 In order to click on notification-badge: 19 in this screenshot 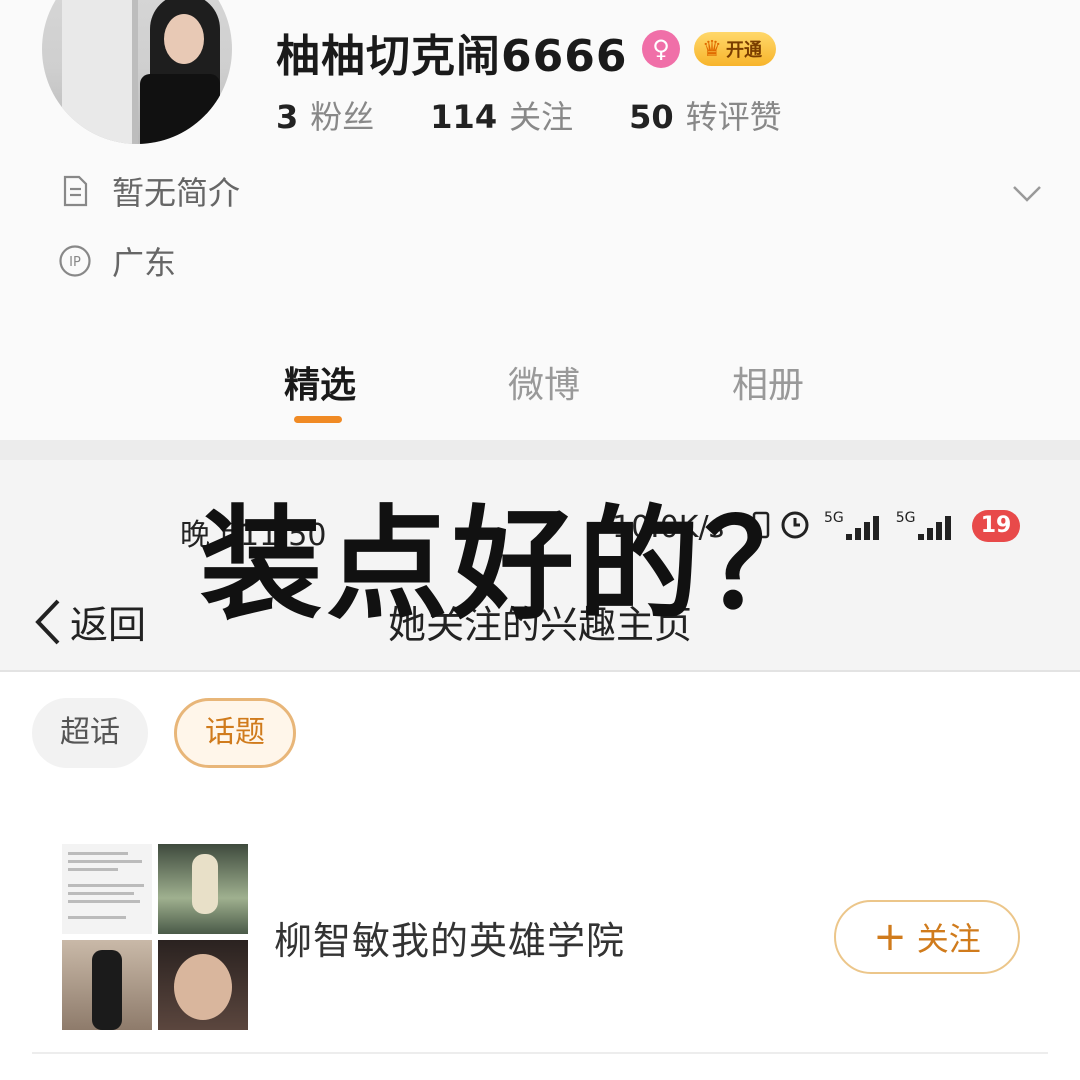, I will do `click(996, 526)`.